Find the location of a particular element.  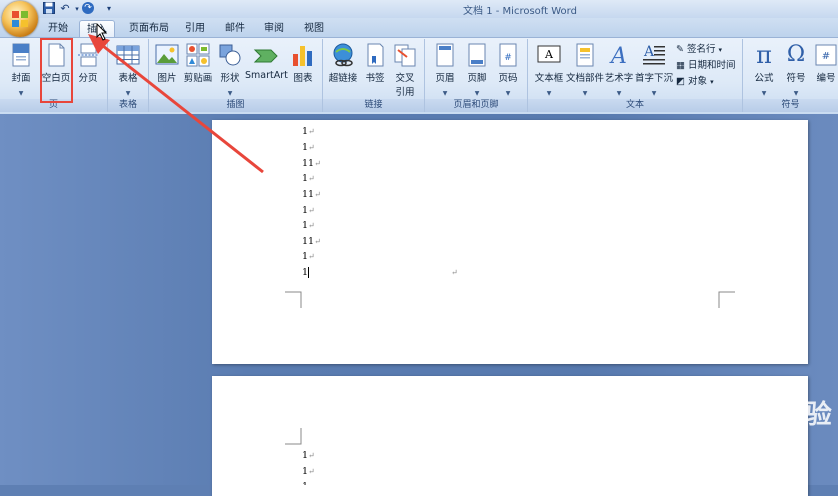

dropcap-button: A 首字下沉 ▼ is located at coordinates (654, 69).